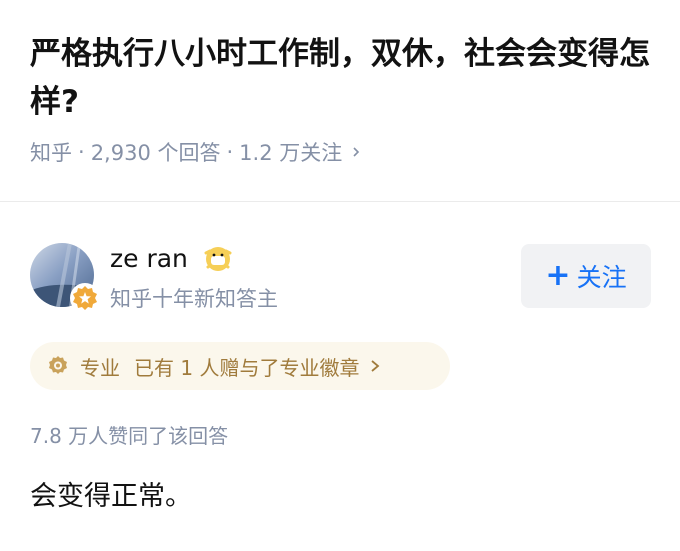  What do you see at coordinates (58, 365) in the screenshot?
I see `pro-badge-icon` at bounding box center [58, 365].